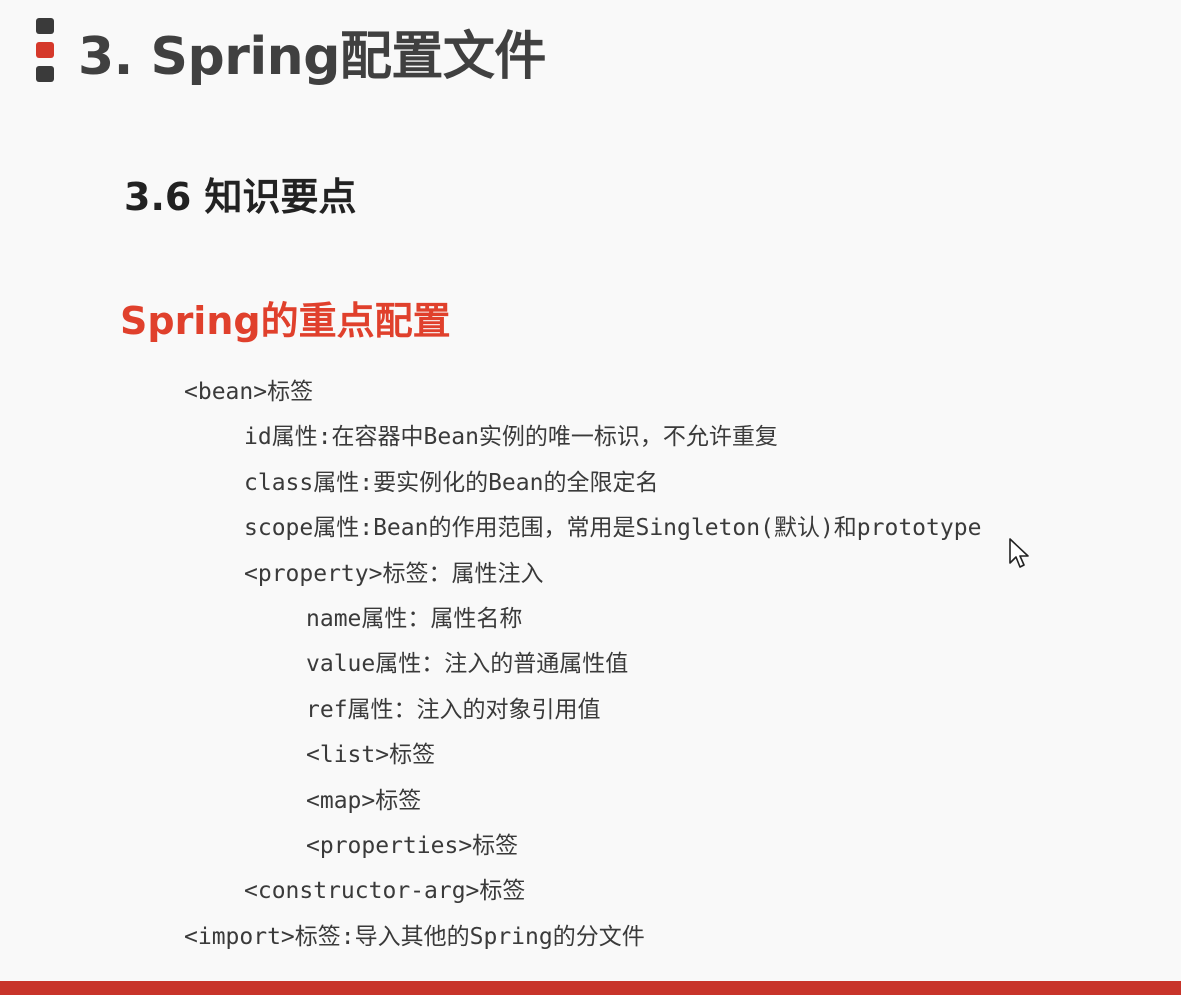 The height and width of the screenshot is (995, 1181). I want to click on footer-bar, so click(590, 988).